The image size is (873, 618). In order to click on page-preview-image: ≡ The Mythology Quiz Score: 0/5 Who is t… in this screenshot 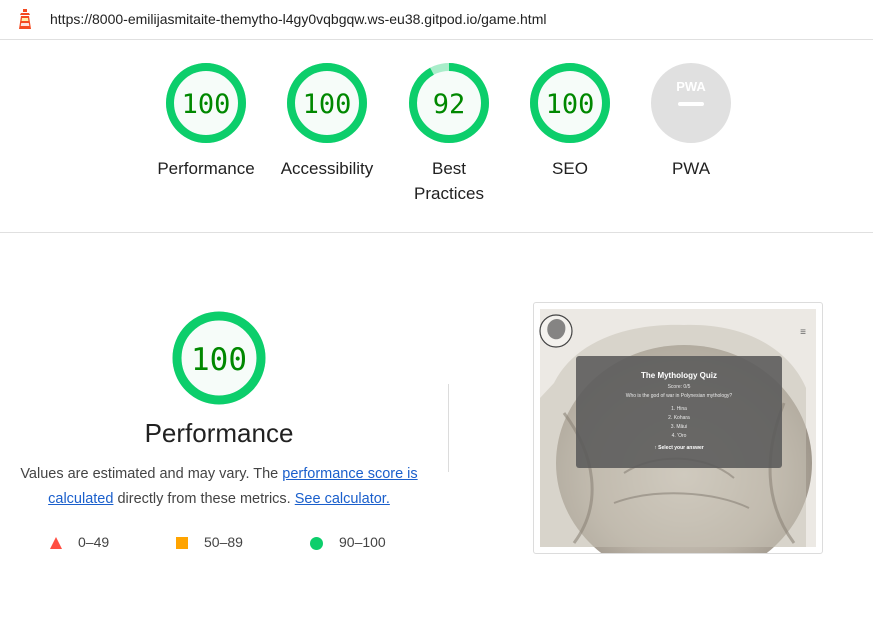, I will do `click(677, 431)`.